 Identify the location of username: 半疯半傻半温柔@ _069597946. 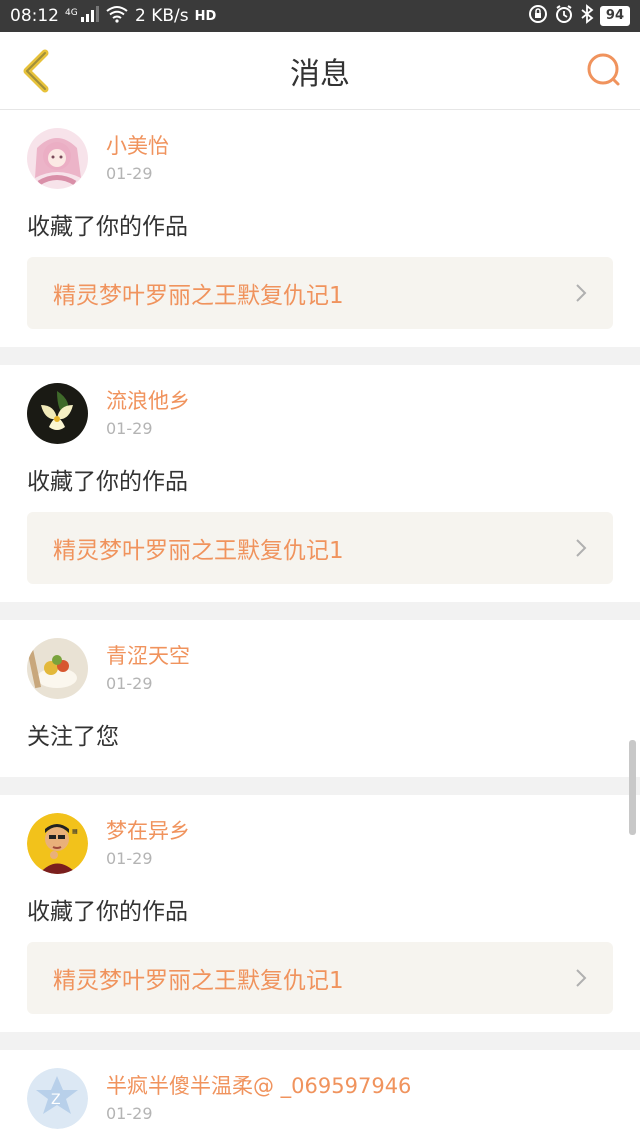
(258, 1086).